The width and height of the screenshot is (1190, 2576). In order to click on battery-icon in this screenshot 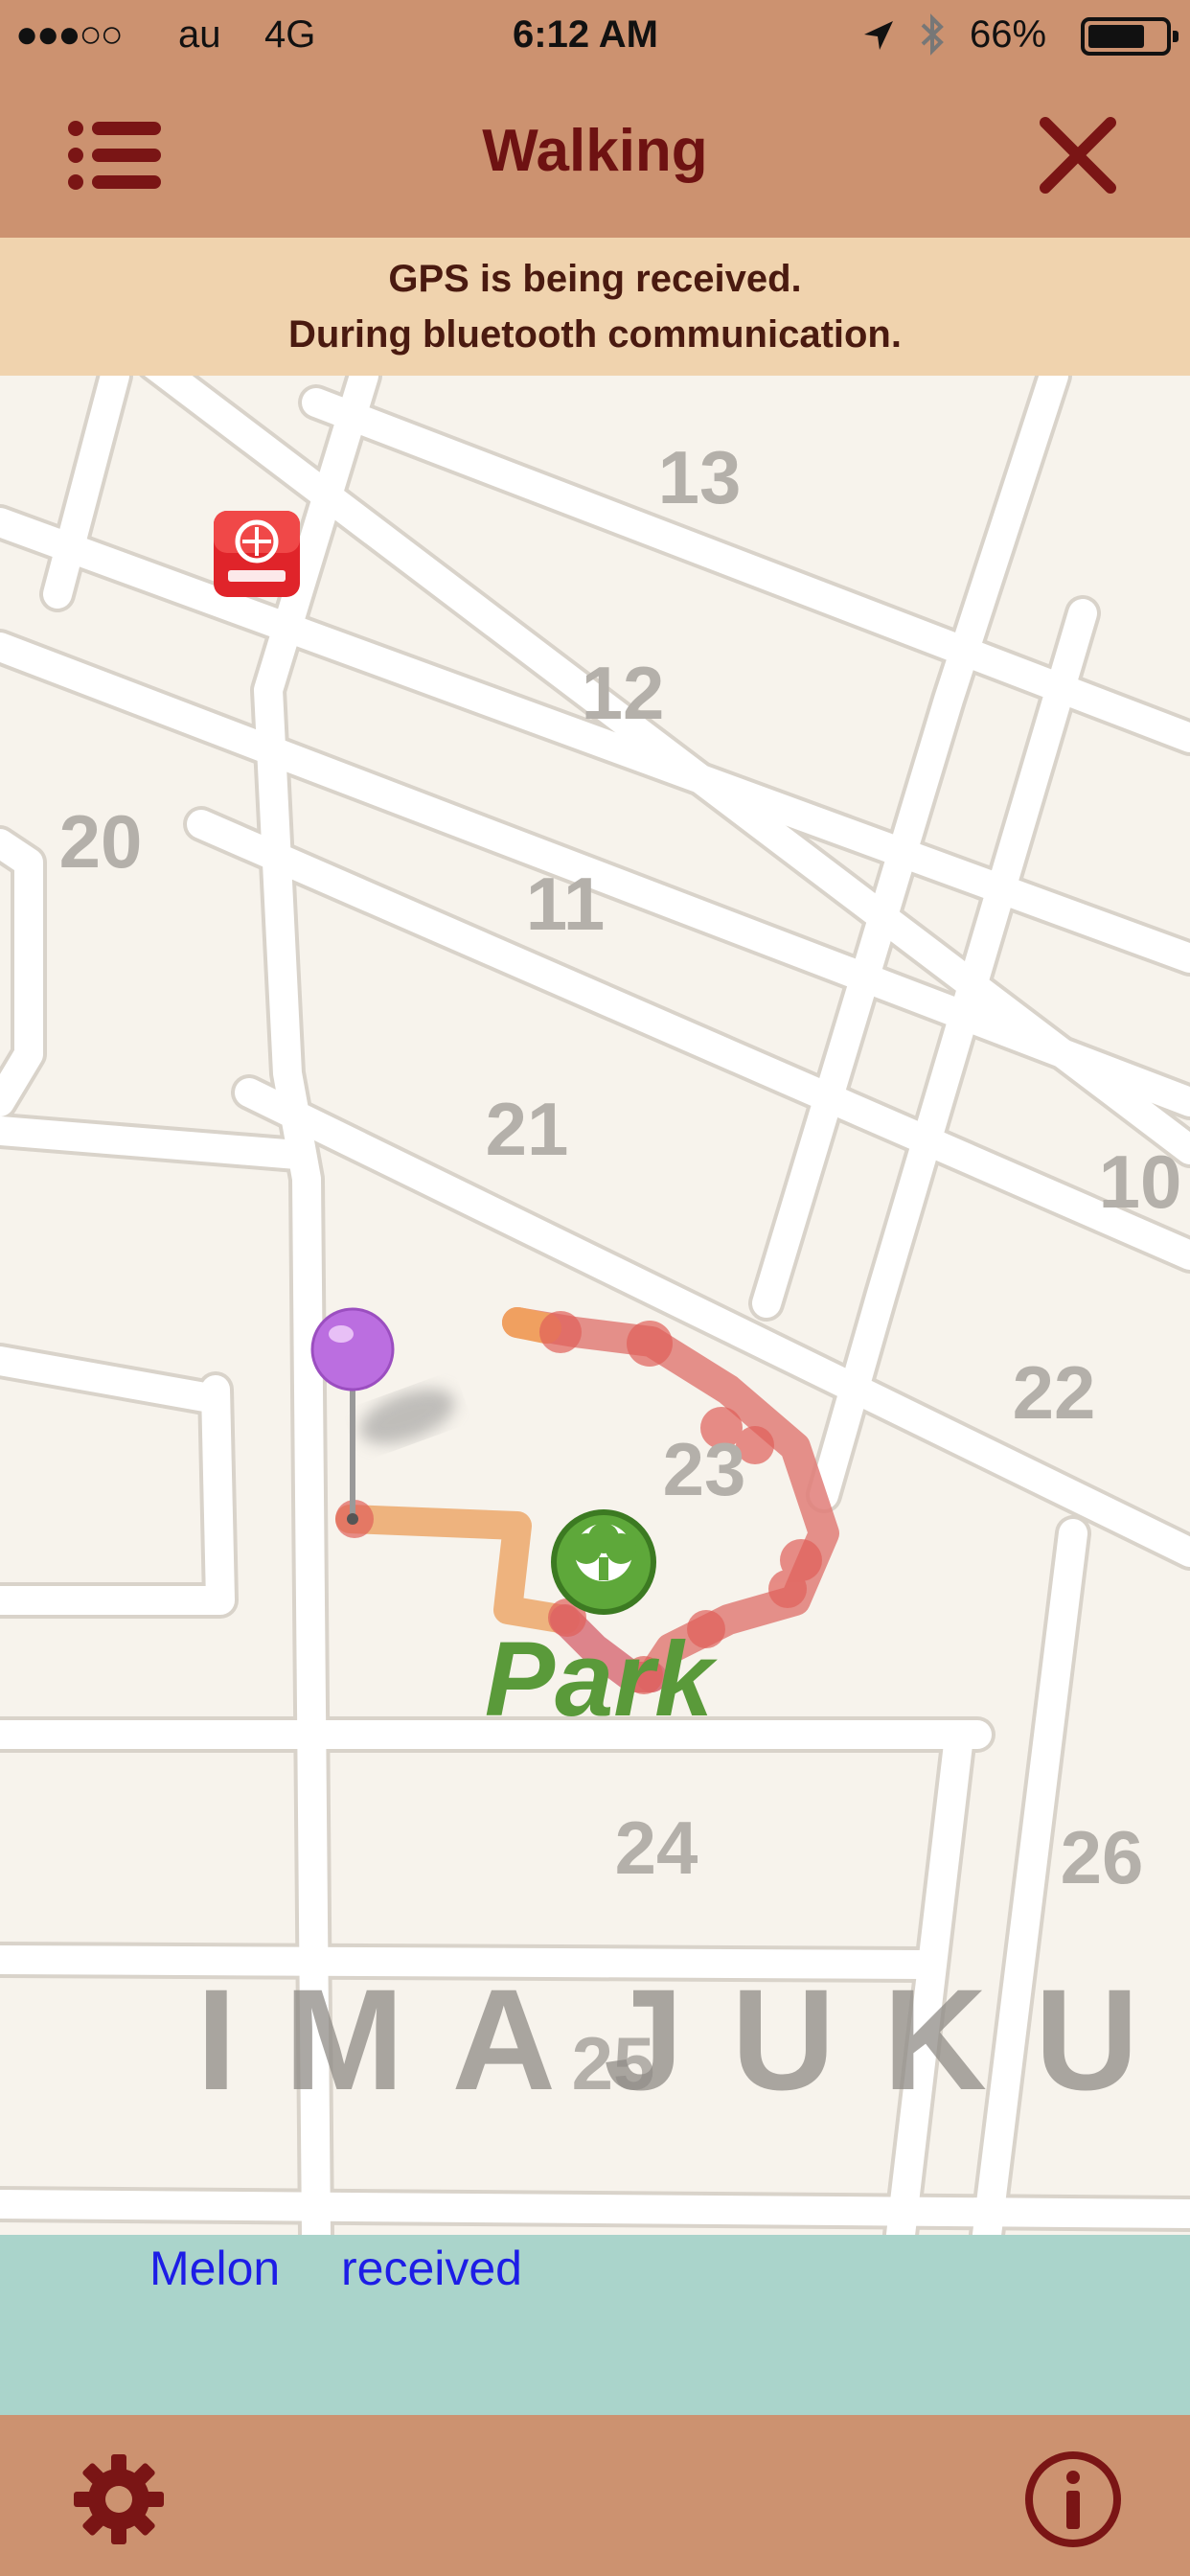, I will do `click(1130, 36)`.